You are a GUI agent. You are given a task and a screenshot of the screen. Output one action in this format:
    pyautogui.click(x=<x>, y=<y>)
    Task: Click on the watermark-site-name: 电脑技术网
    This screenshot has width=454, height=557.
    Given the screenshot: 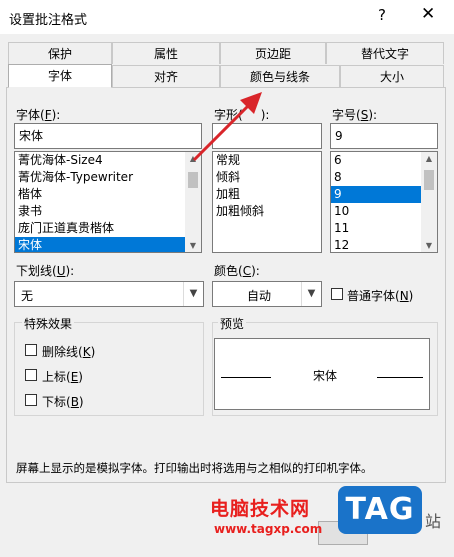 What is the action you would take?
    pyautogui.click(x=260, y=509)
    